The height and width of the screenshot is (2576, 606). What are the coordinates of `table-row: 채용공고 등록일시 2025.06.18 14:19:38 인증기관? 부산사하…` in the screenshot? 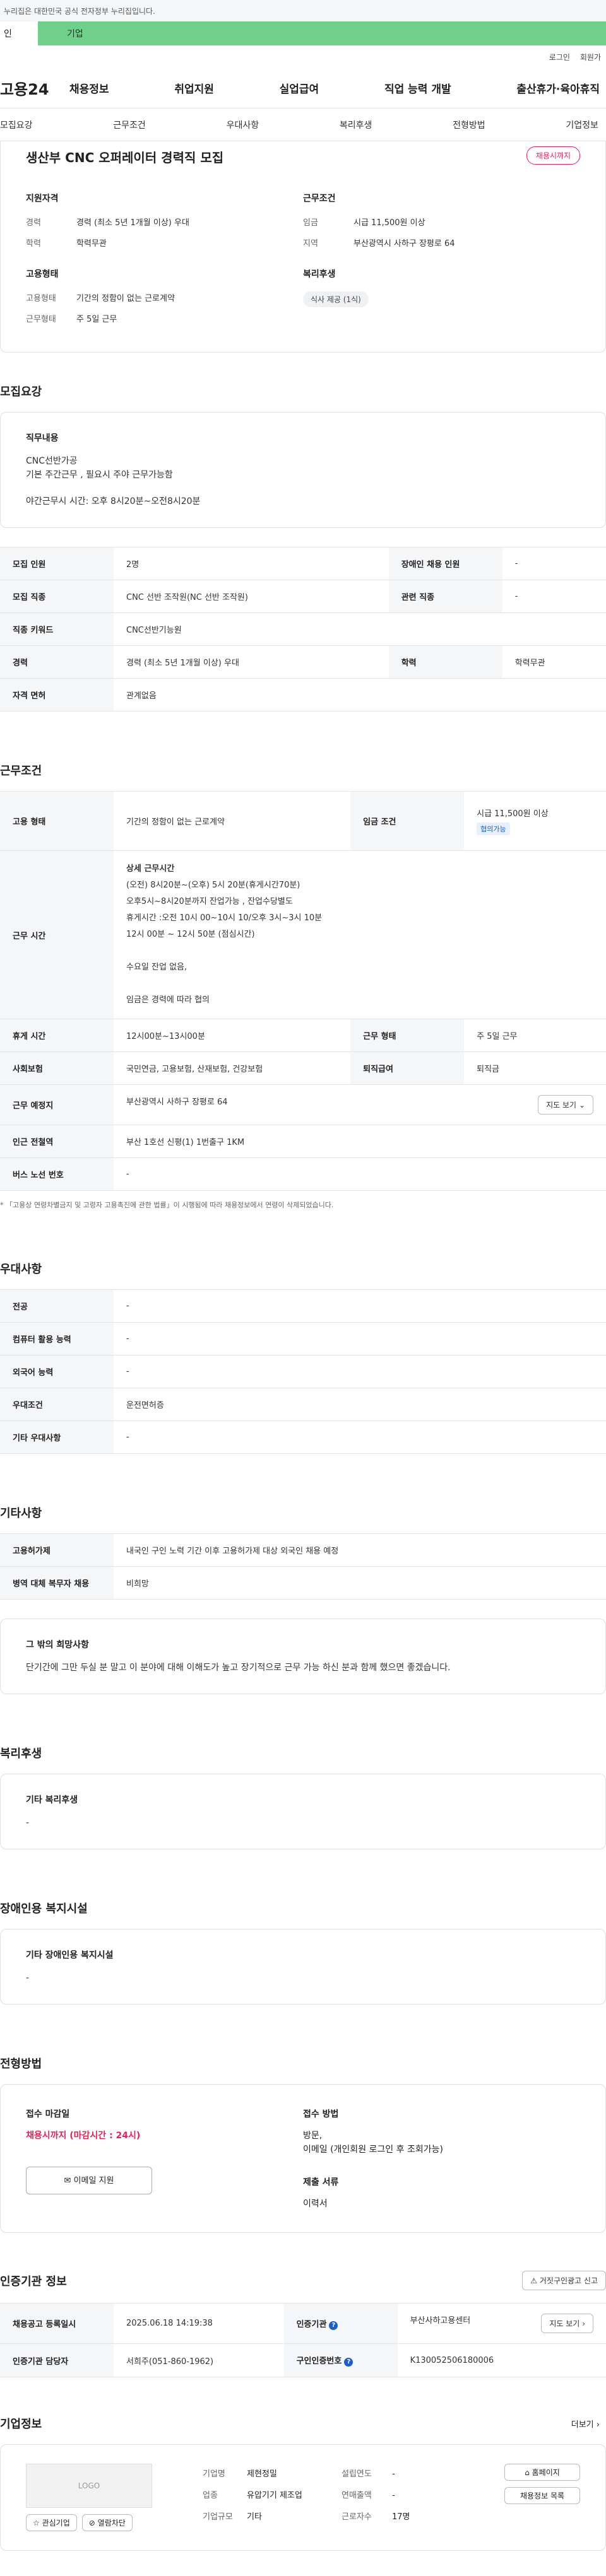 It's located at (303, 2323).